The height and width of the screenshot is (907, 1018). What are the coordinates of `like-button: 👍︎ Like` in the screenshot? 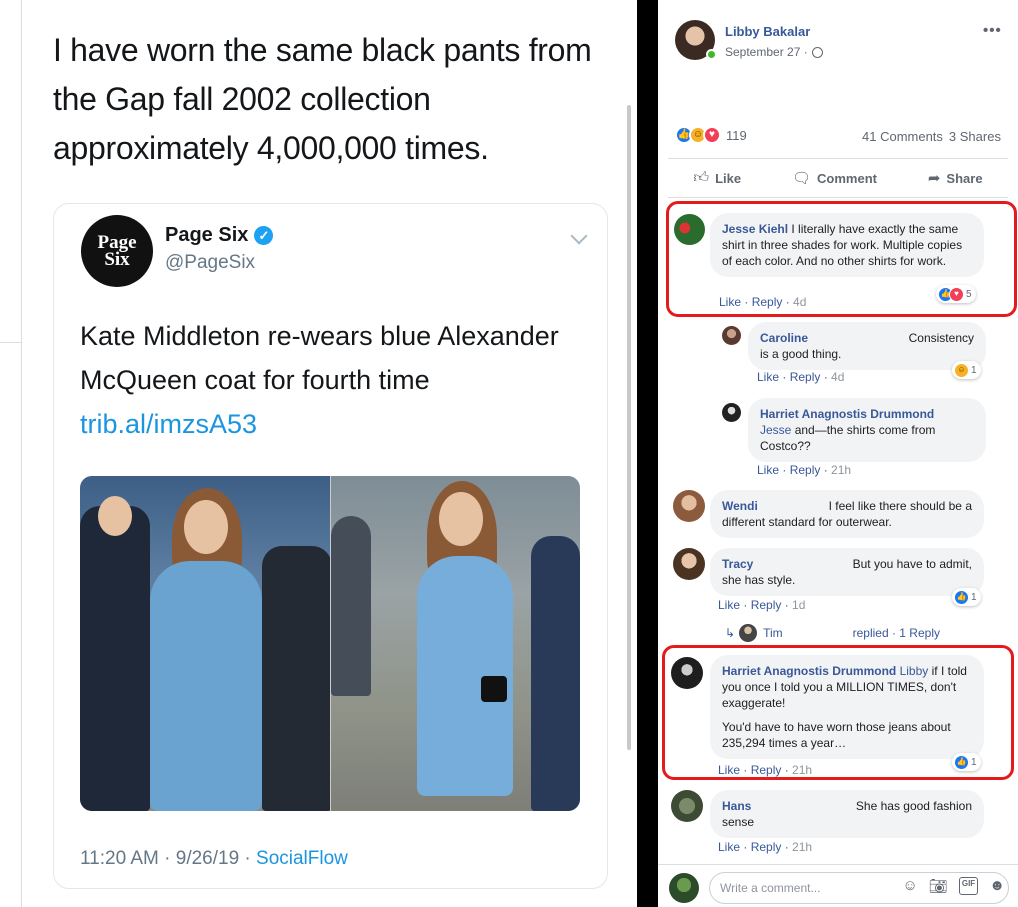 It's located at (717, 178).